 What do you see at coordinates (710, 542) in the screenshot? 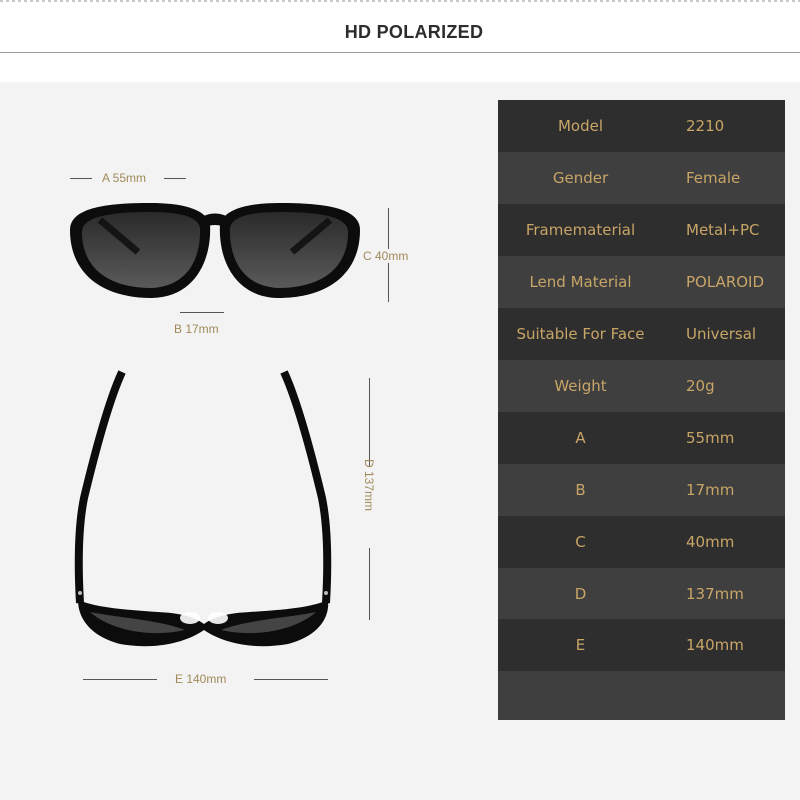
I see `spec-value: 40mm` at bounding box center [710, 542].